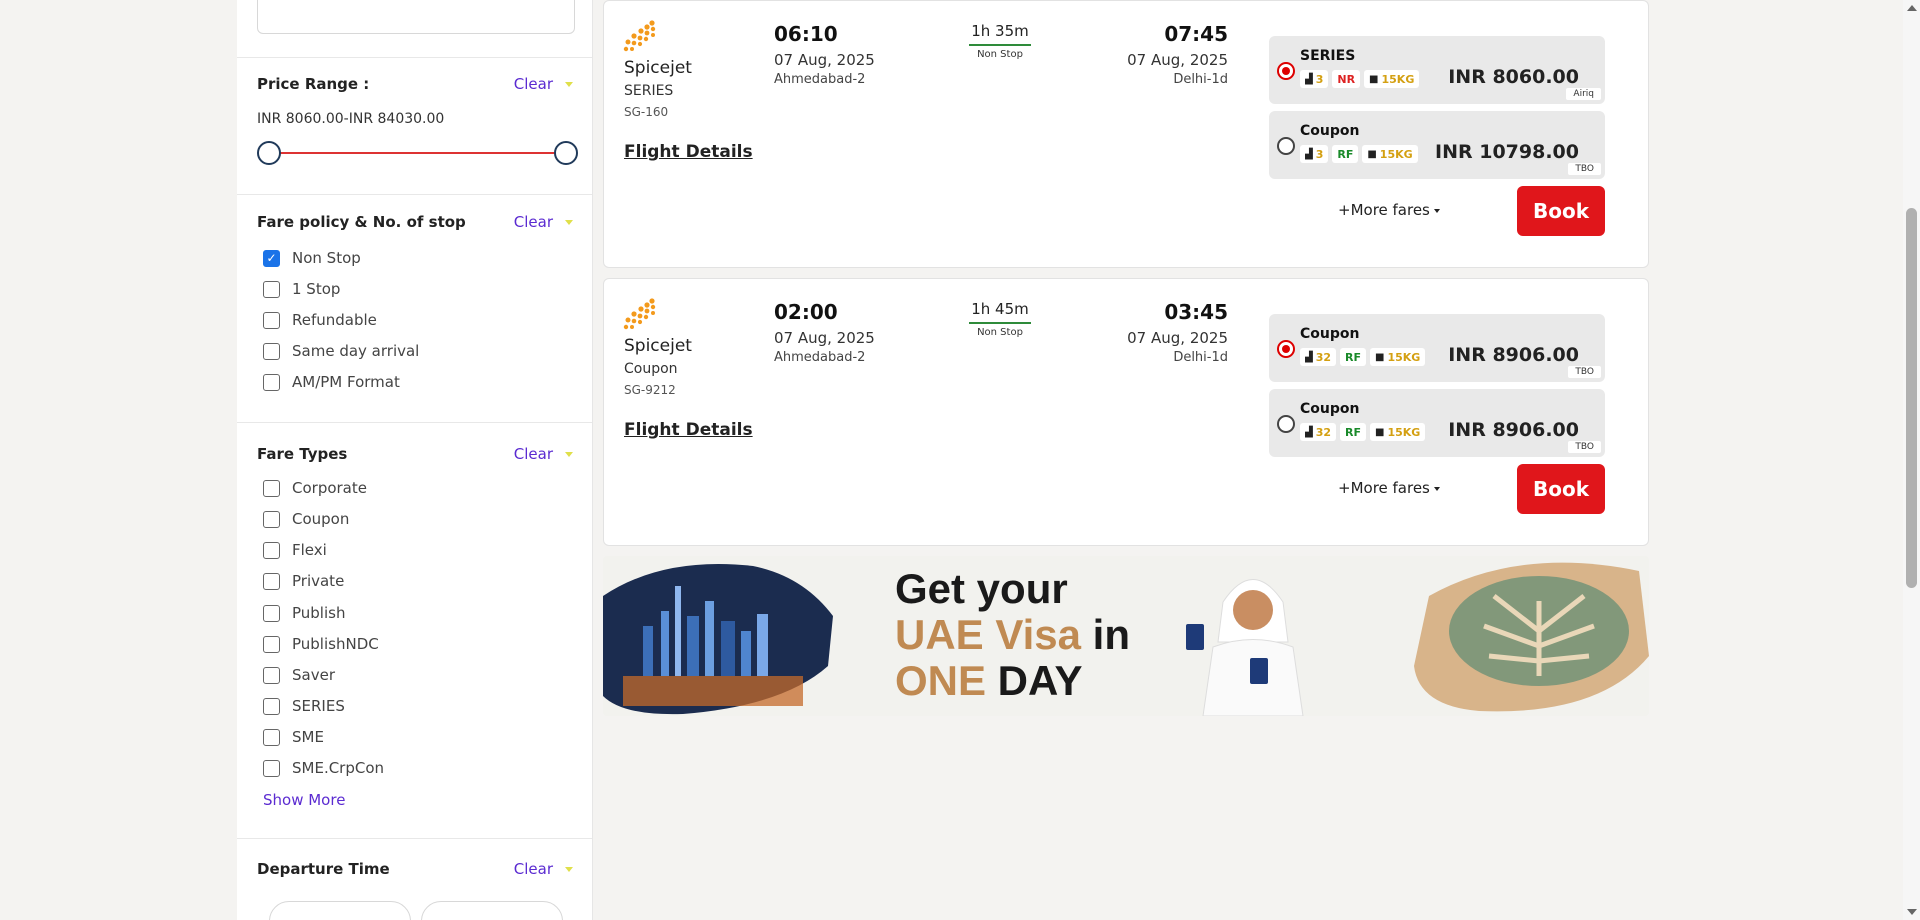 The height and width of the screenshot is (920, 1920). I want to click on scroll-up-arrow-icon, so click(1912, 8).